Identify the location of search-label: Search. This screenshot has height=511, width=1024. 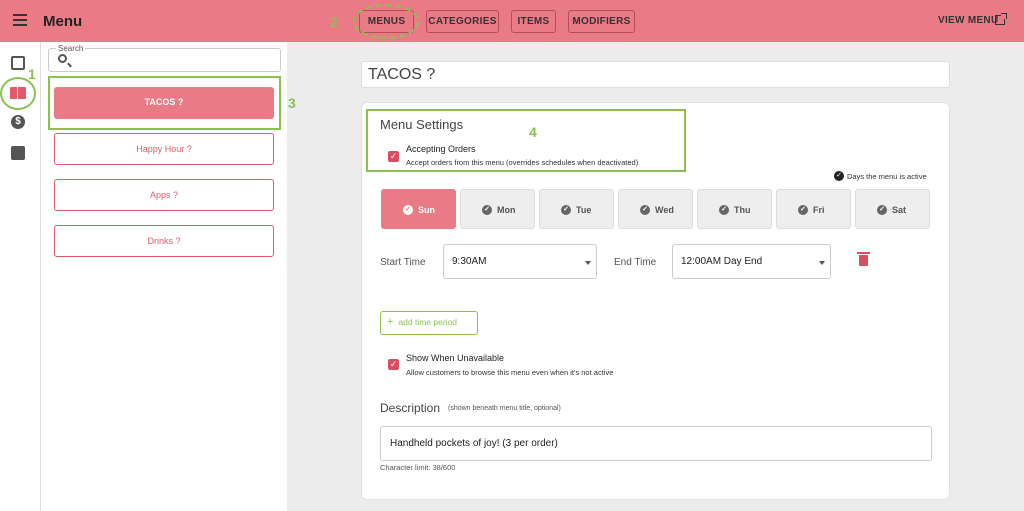
(71, 48).